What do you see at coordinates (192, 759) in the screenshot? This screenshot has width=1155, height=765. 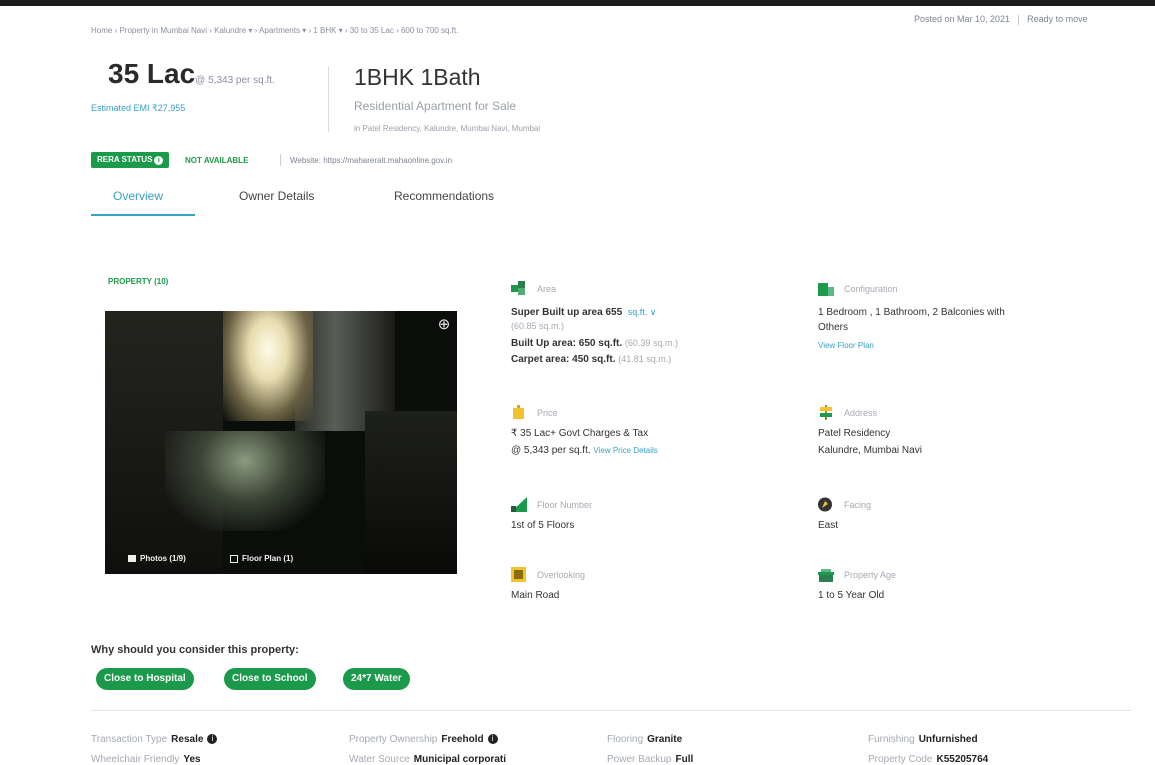 I see `spec-value: Yes` at bounding box center [192, 759].